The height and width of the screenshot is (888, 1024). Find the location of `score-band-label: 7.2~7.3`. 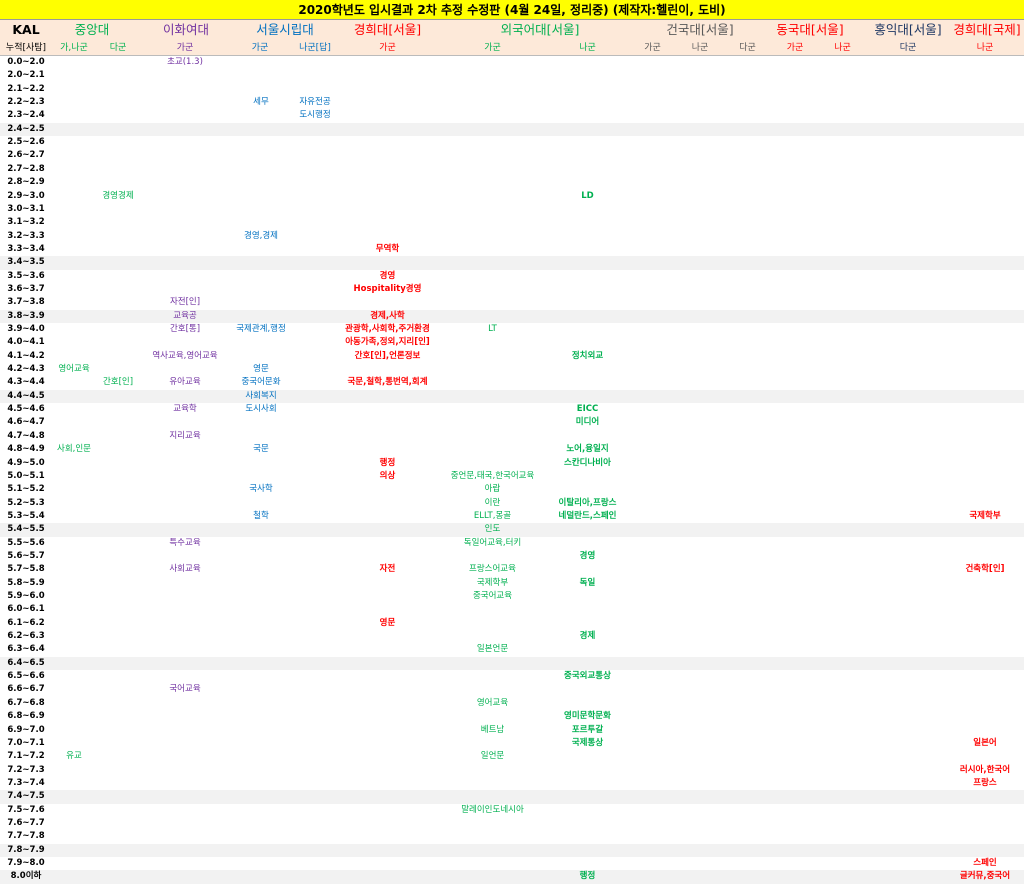

score-band-label: 7.2~7.3 is located at coordinates (26, 769).